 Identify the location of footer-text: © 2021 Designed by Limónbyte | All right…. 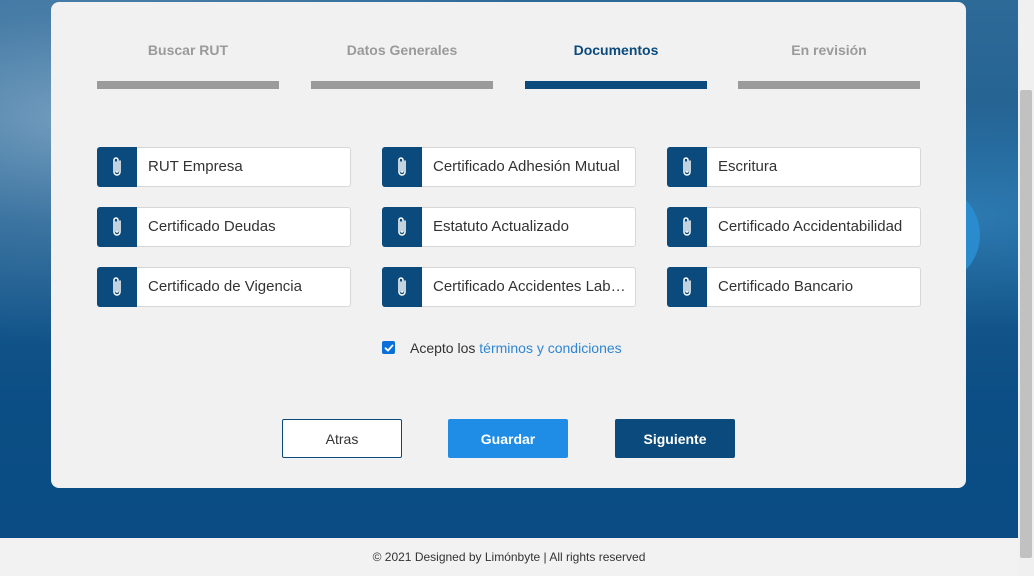
(509, 557).